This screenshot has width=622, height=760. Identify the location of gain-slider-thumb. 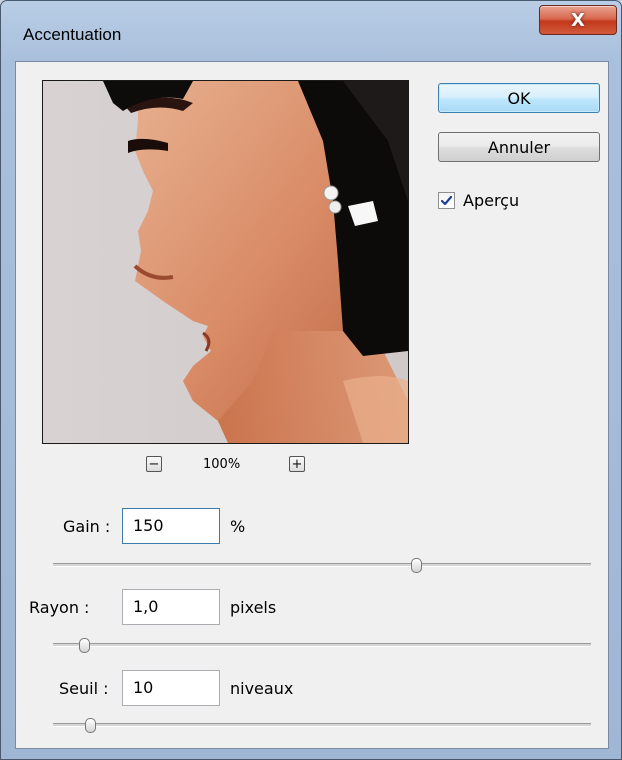
(417, 565).